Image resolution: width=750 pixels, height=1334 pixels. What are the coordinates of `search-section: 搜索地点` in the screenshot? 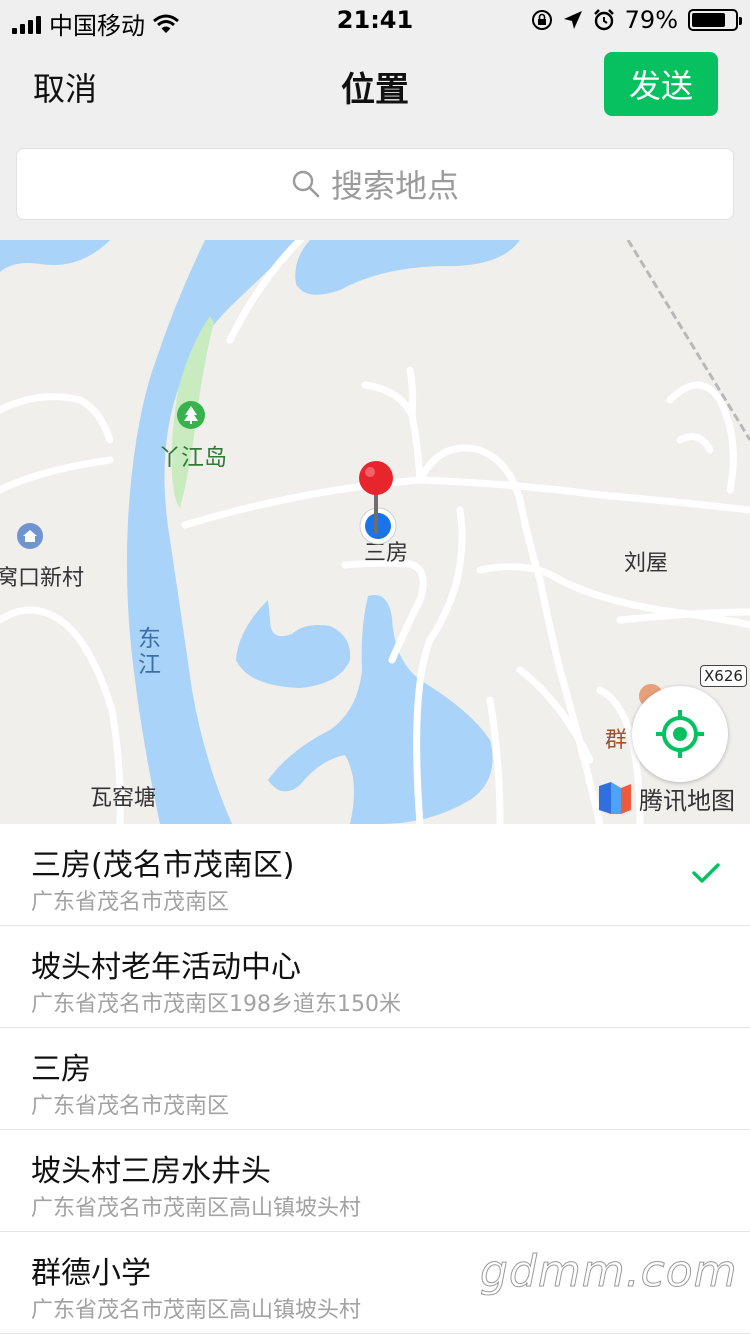 It's located at (375, 185).